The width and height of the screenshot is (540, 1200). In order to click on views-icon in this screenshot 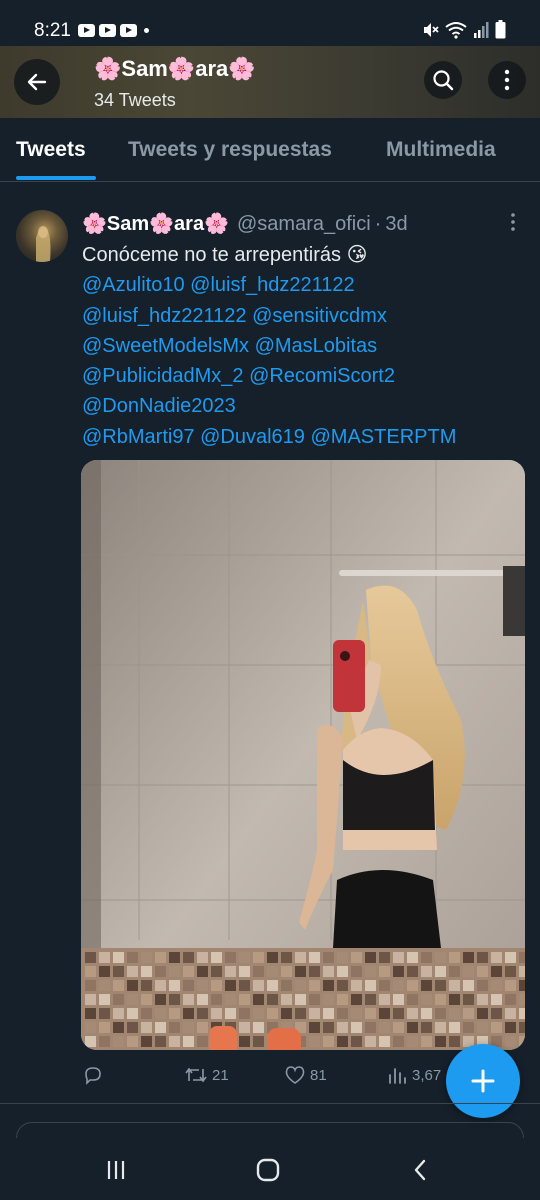, I will do `click(397, 1076)`.